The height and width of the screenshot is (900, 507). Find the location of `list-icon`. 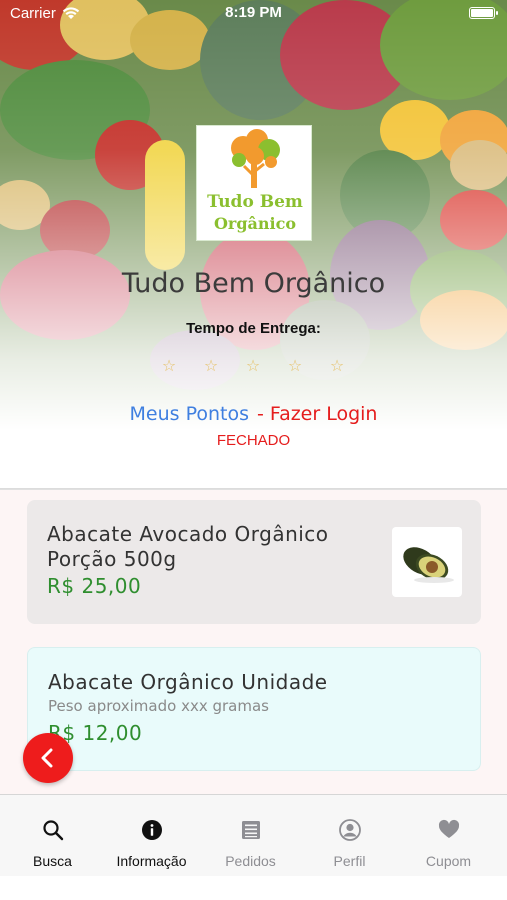

list-icon is located at coordinates (251, 830).